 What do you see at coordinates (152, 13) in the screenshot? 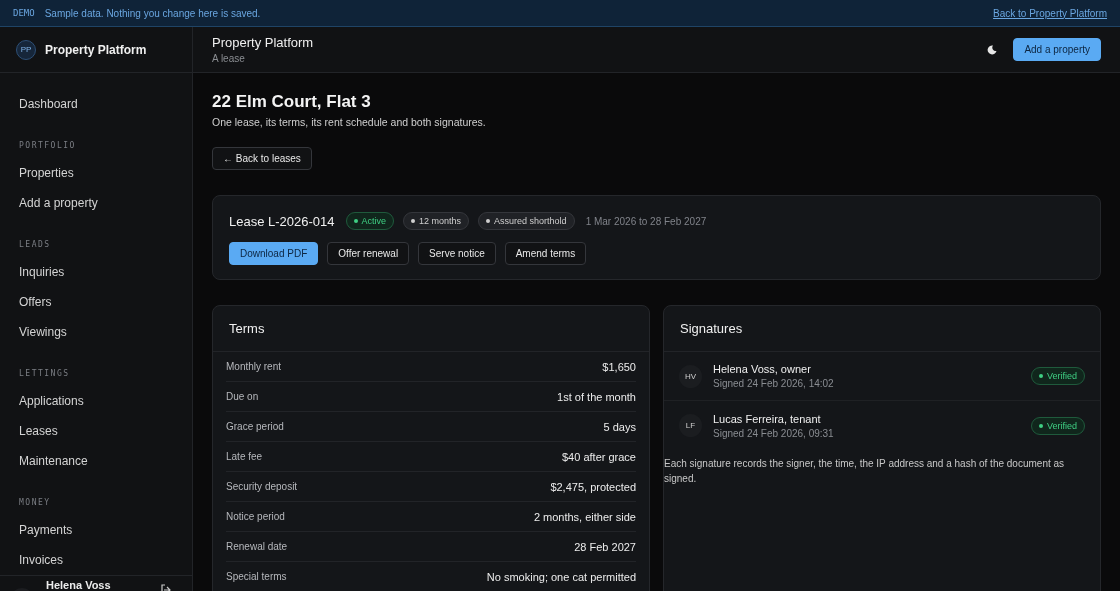
I see `banner-message: Sample data. Nothing you change here is saved.` at bounding box center [152, 13].